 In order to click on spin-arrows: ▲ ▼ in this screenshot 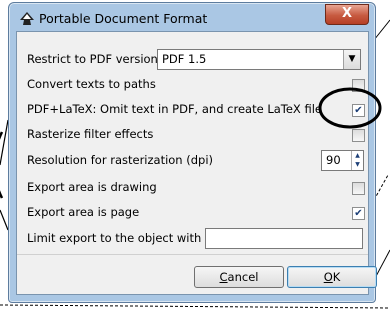, I will do `click(357, 160)`.